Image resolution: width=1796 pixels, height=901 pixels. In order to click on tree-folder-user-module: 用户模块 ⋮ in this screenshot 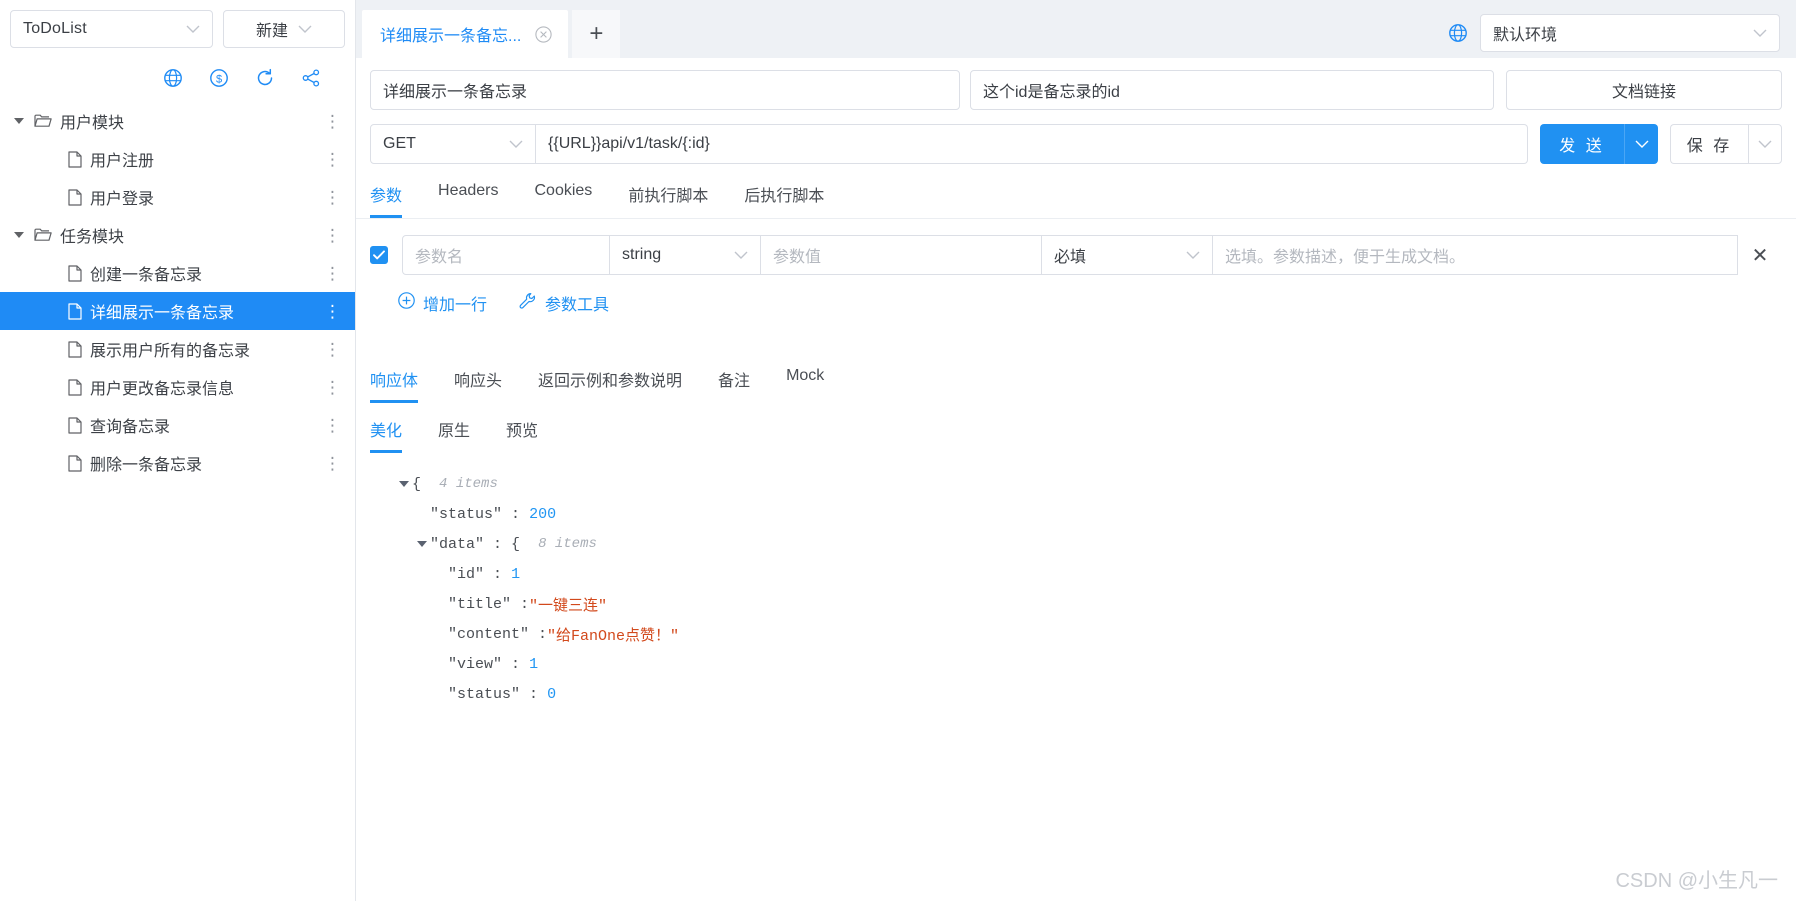, I will do `click(177, 121)`.